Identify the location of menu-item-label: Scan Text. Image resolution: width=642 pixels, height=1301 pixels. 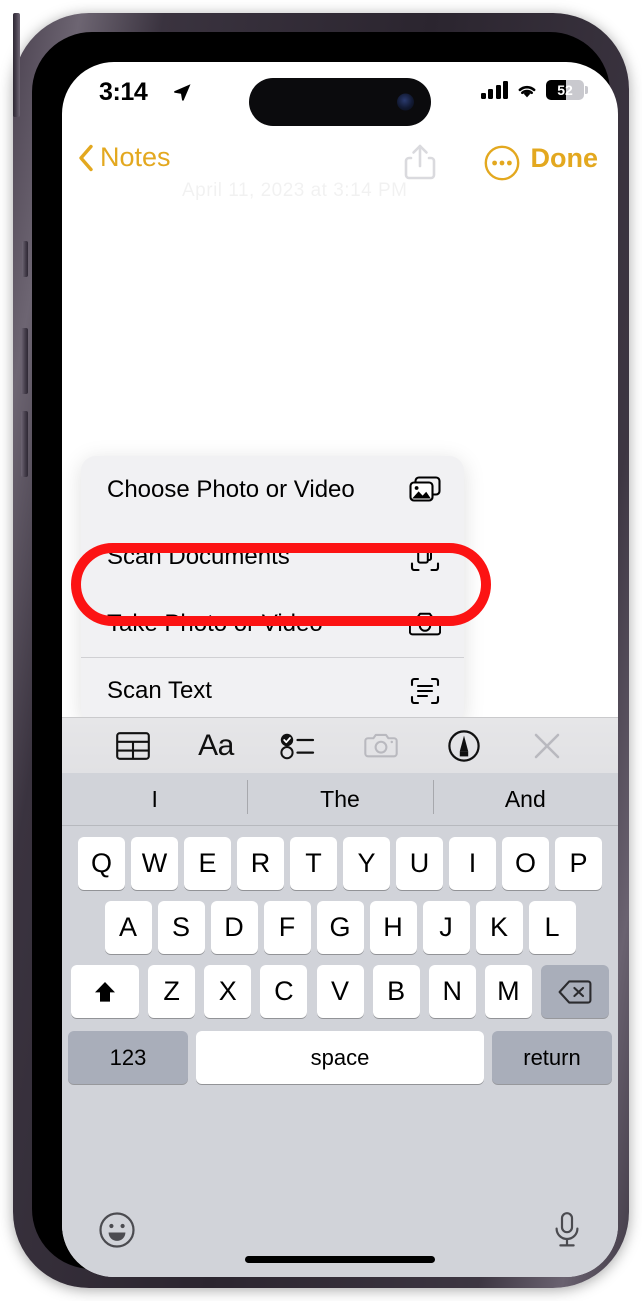
(159, 690).